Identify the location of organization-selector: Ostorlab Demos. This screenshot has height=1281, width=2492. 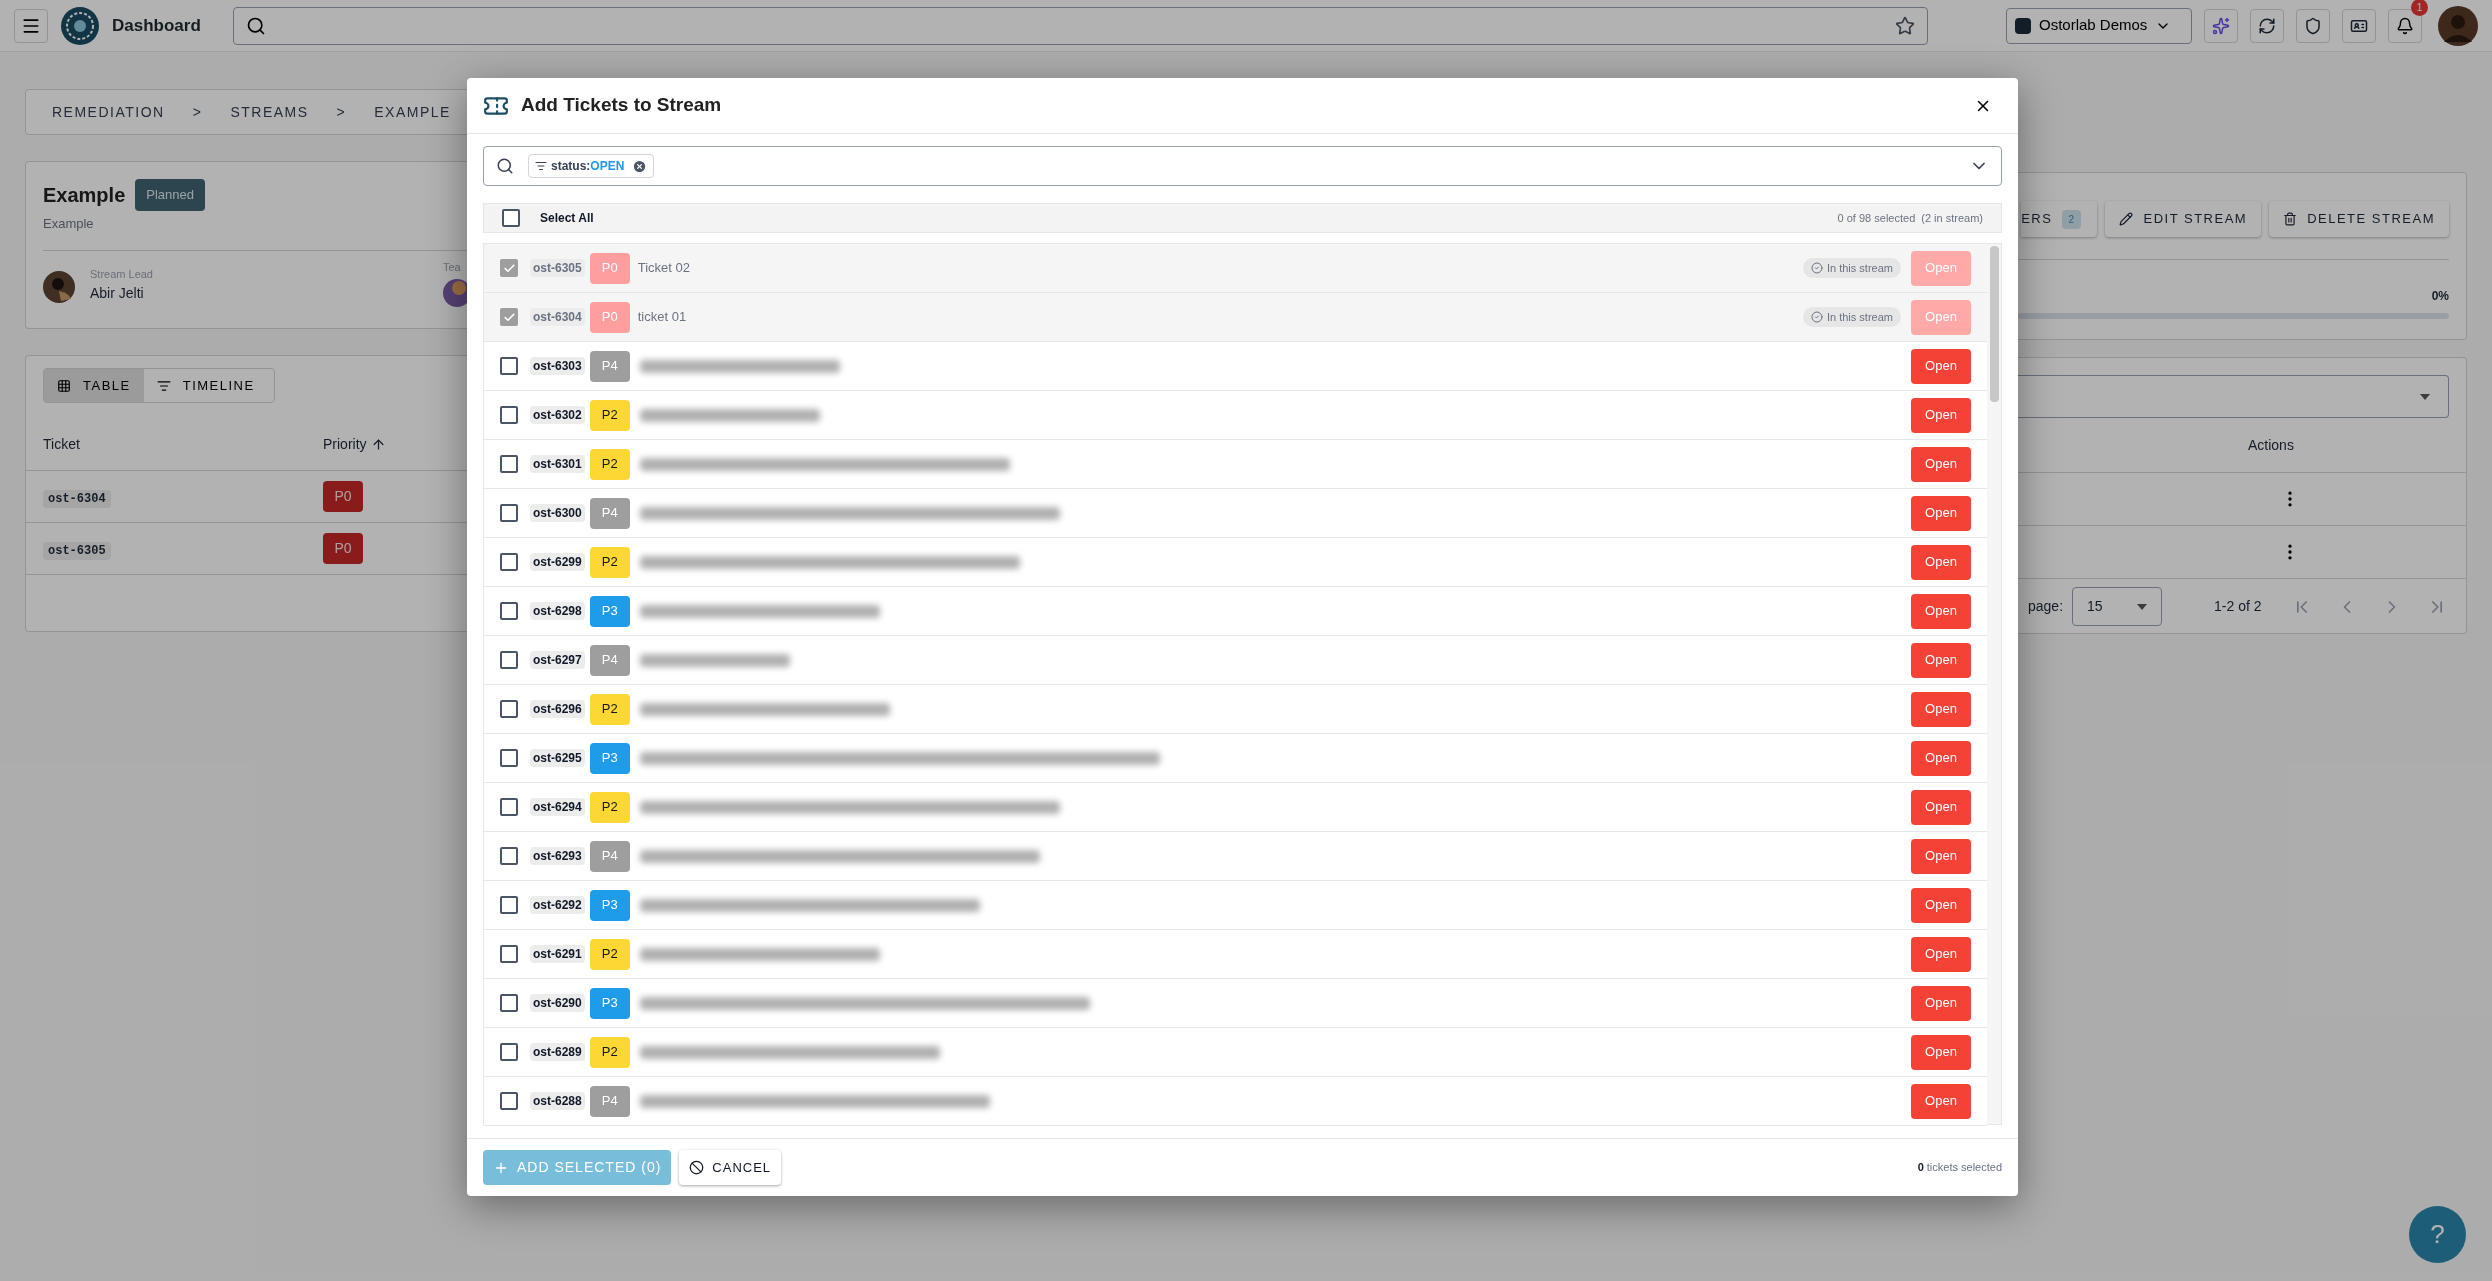
(2099, 25).